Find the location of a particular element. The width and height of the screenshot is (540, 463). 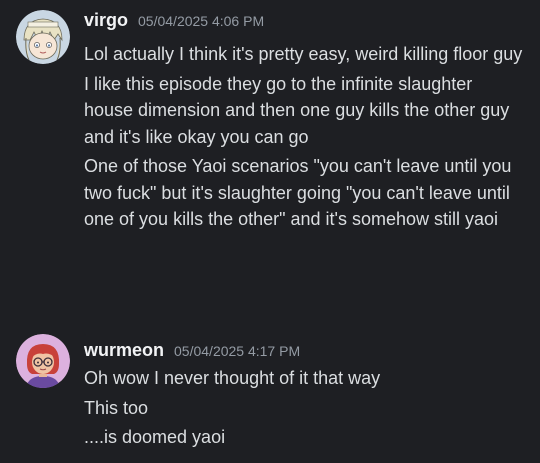

message-header: wurmeon 05/04/2025 4:17 PM is located at coordinates (192, 352).